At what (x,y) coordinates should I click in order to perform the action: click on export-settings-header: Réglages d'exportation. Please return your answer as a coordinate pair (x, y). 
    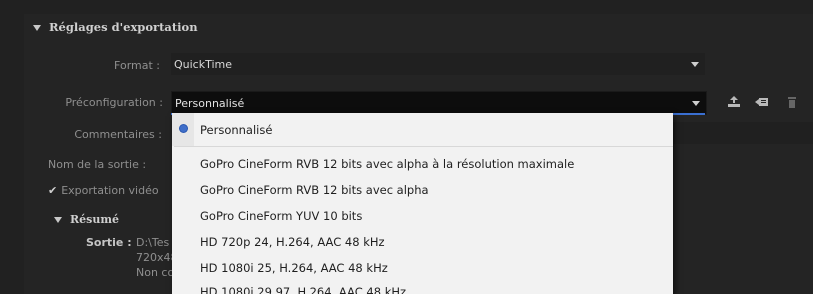
    Looking at the image, I should click on (115, 27).